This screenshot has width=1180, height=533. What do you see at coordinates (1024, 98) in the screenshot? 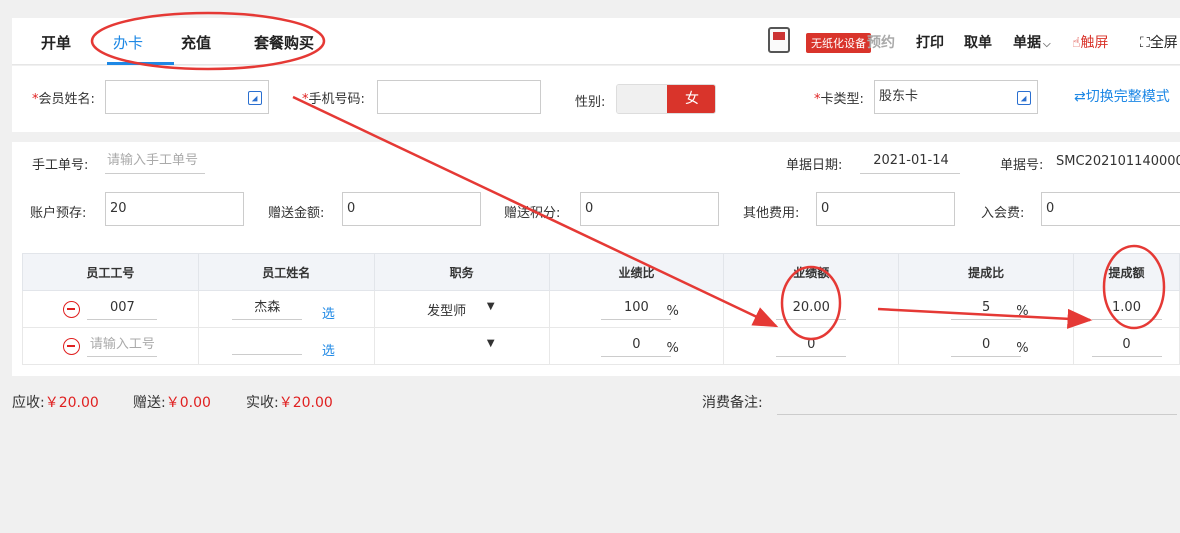
I see `card-type-picker-icon` at bounding box center [1024, 98].